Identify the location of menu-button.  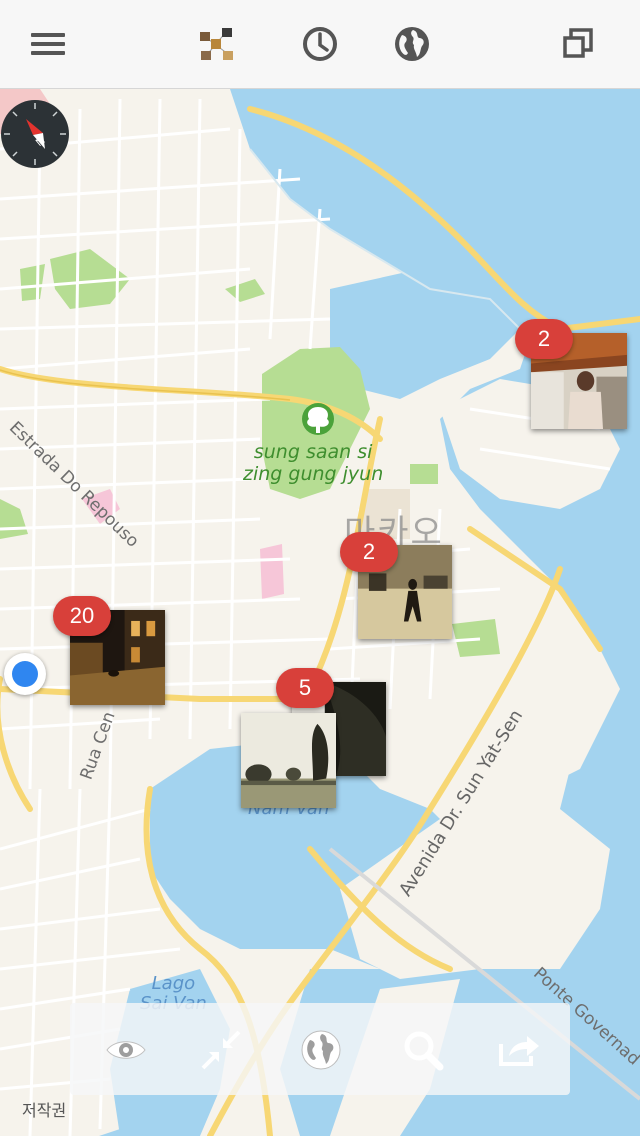
(48, 44).